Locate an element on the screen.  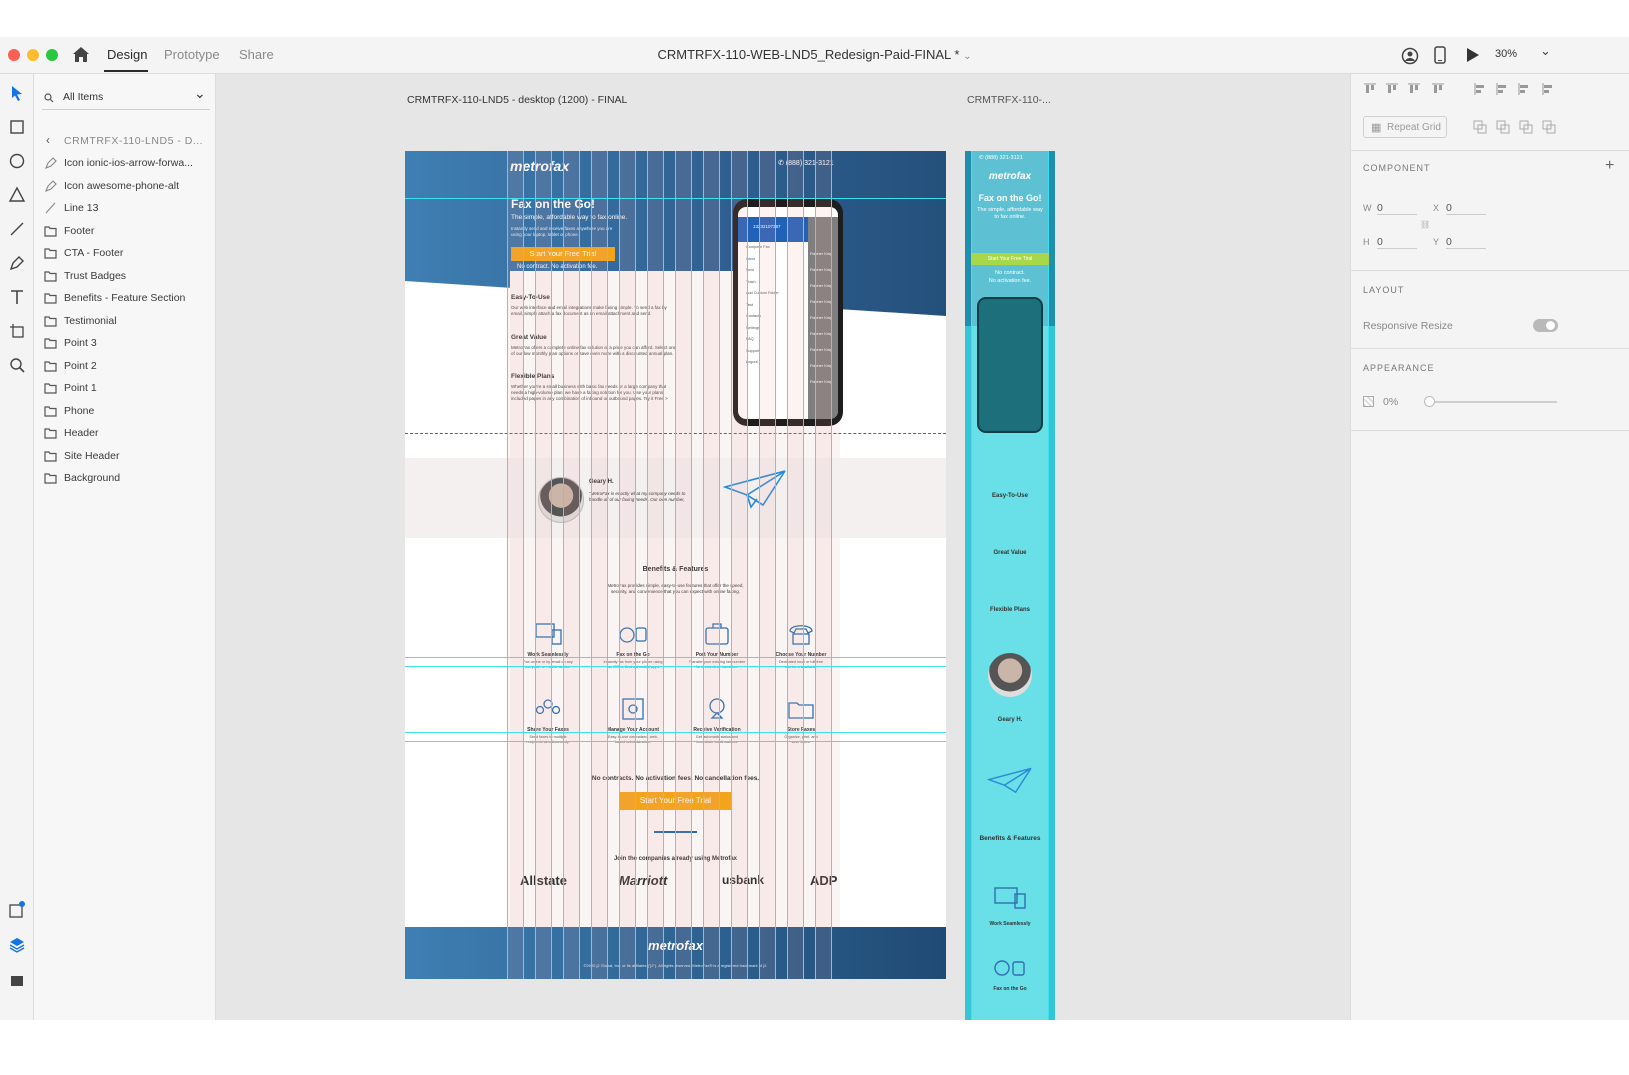
mobile-cta-button: Start Your Free Trial is located at coordinates (1010, 259).